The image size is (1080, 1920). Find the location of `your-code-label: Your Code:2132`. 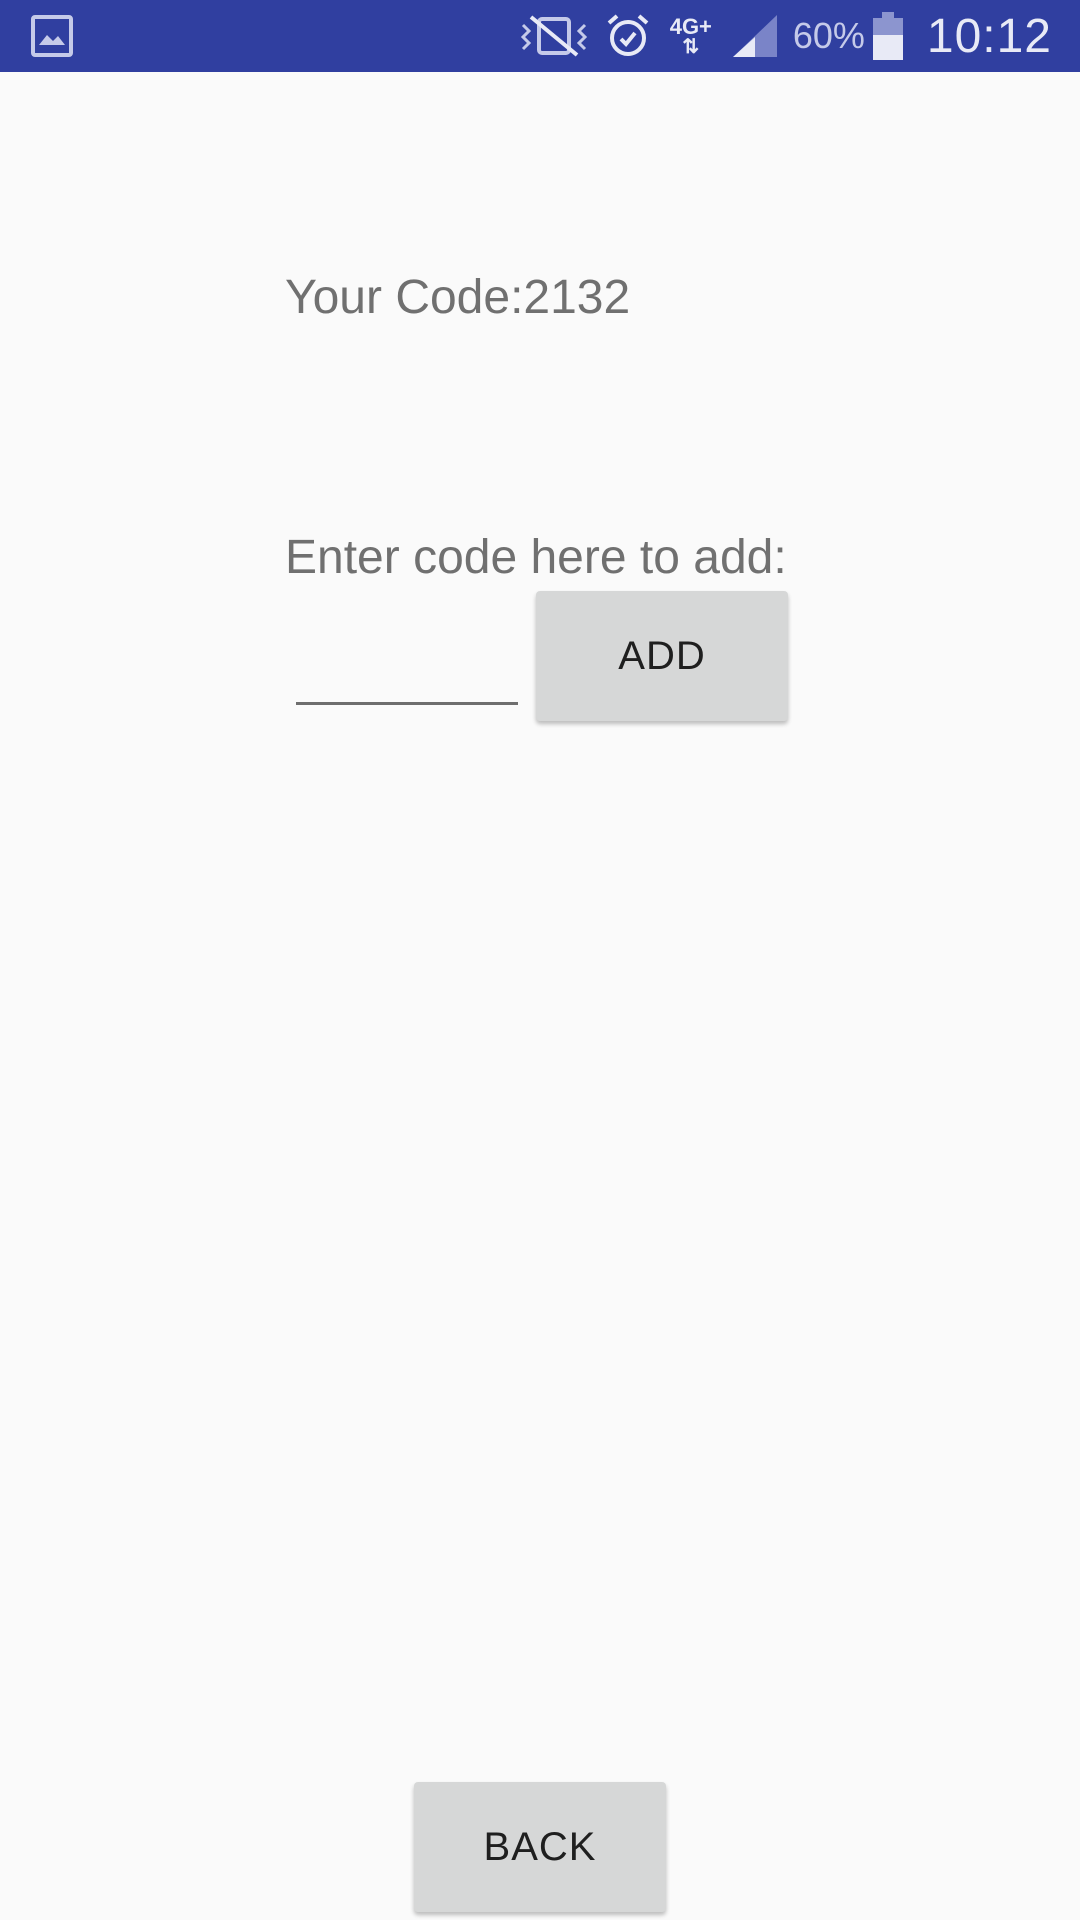

your-code-label: Your Code:2132 is located at coordinates (458, 297).